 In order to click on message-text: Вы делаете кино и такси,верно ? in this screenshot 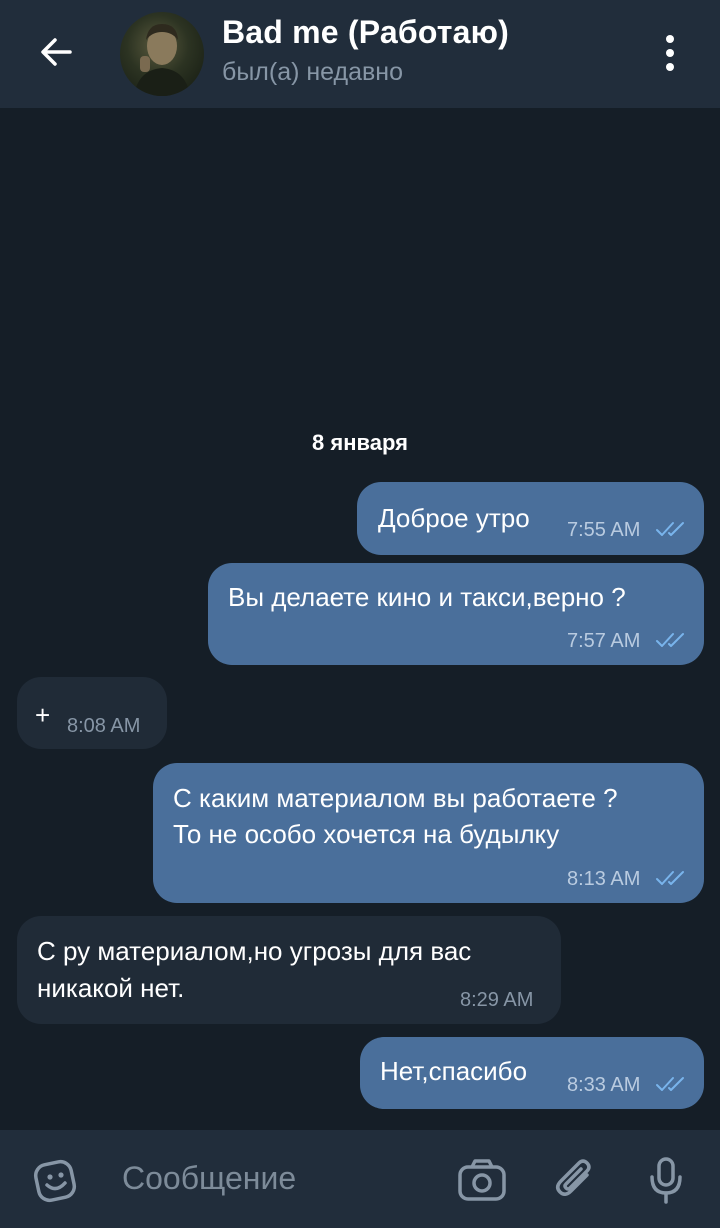, I will do `click(427, 597)`.